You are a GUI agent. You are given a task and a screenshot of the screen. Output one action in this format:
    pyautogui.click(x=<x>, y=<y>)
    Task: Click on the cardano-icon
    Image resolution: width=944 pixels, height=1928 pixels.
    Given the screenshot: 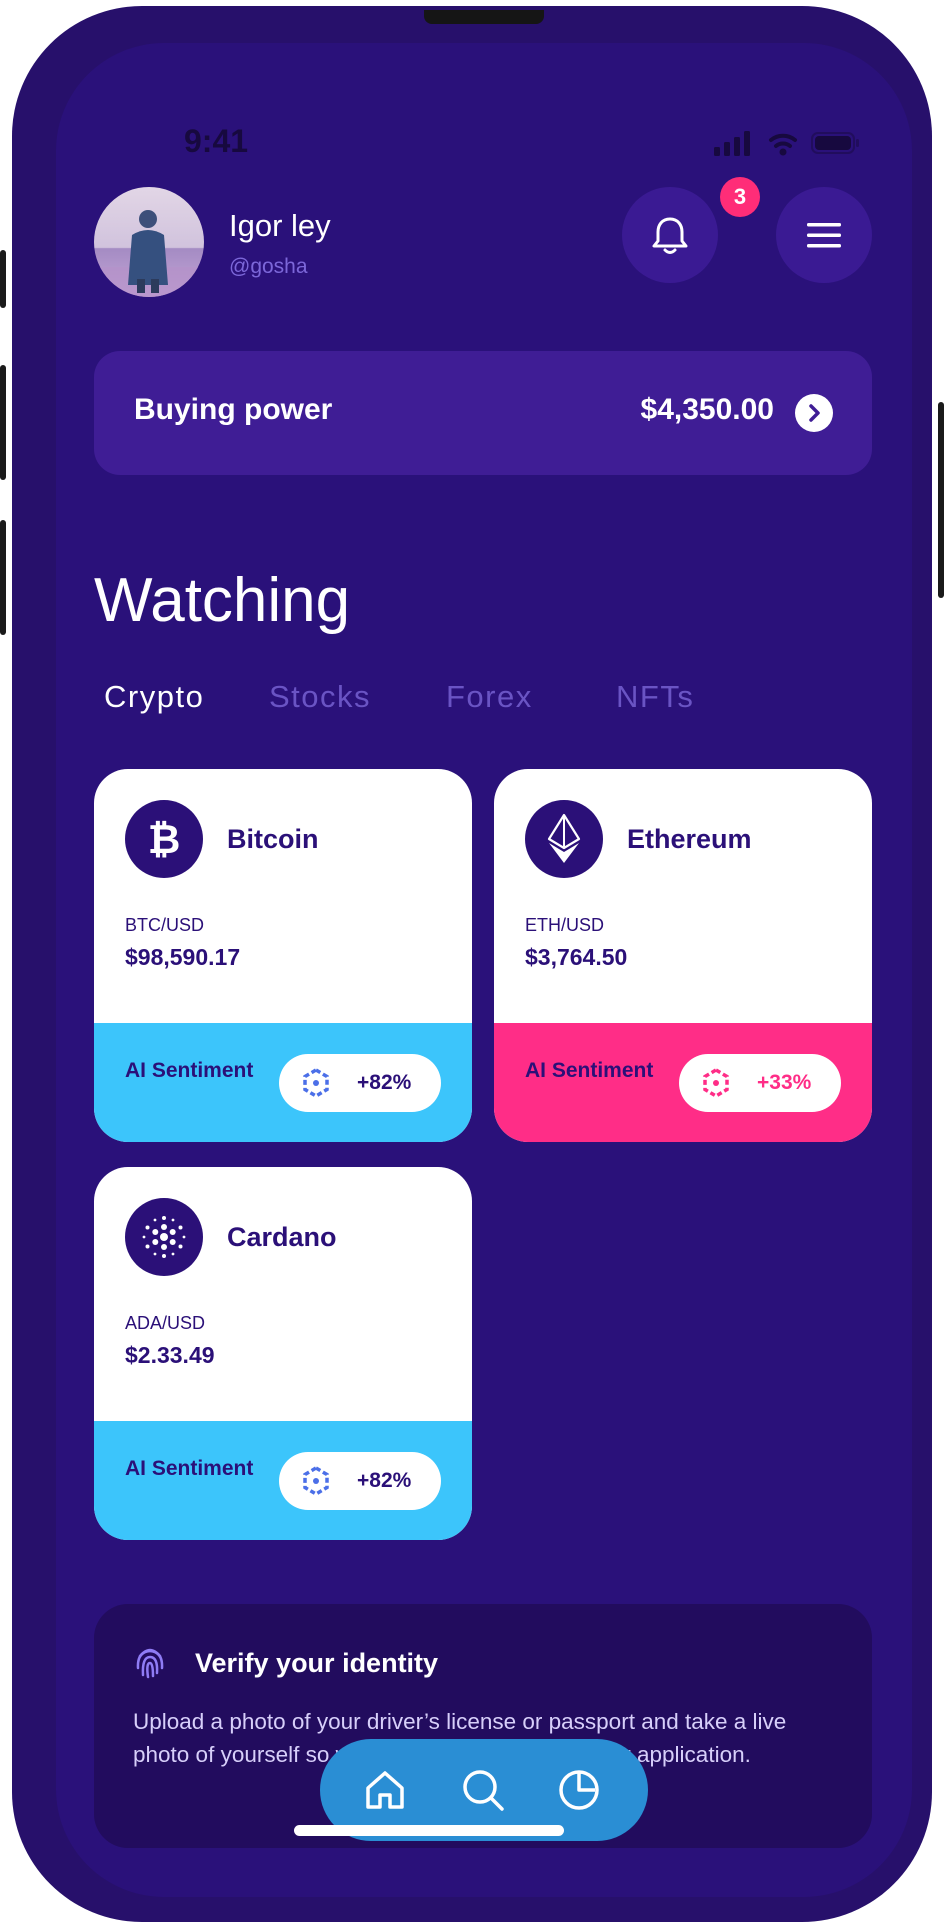 What is the action you would take?
    pyautogui.click(x=164, y=1237)
    